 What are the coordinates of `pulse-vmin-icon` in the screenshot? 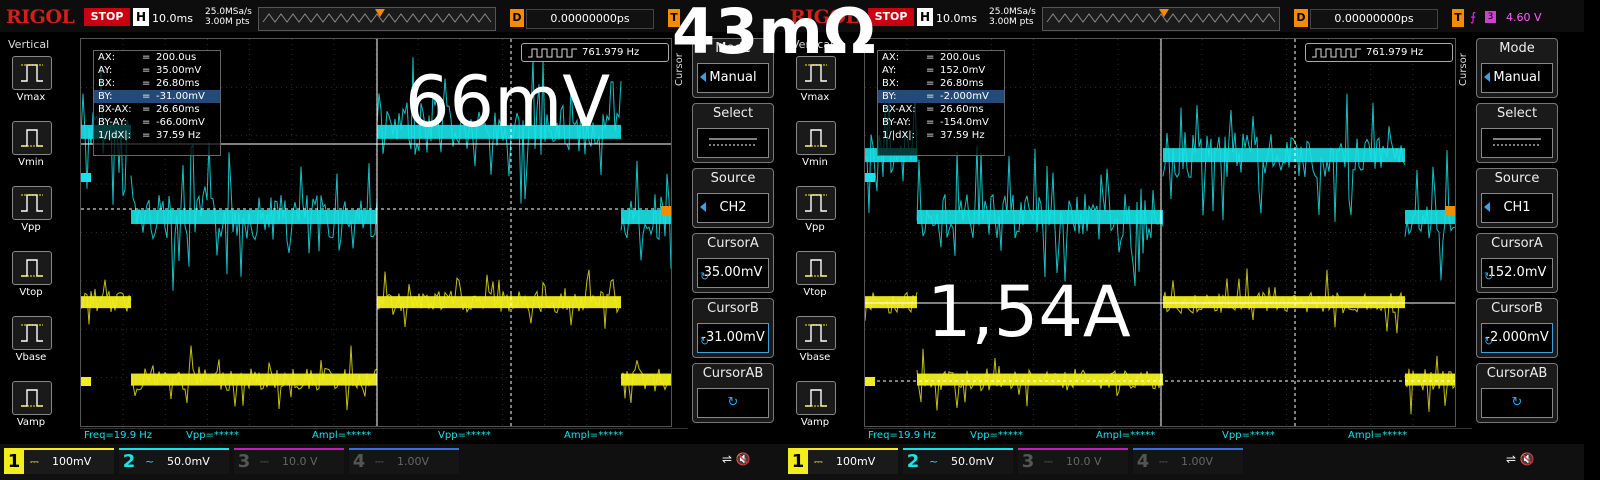 It's located at (32, 138).